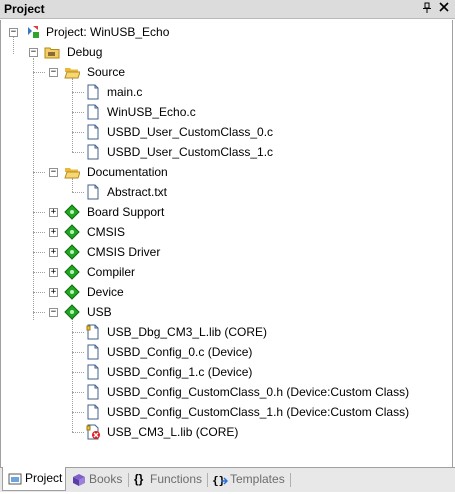 The image size is (455, 494). What do you see at coordinates (124, 252) in the screenshot?
I see `tree-item-label: CMSIS Driver` at bounding box center [124, 252].